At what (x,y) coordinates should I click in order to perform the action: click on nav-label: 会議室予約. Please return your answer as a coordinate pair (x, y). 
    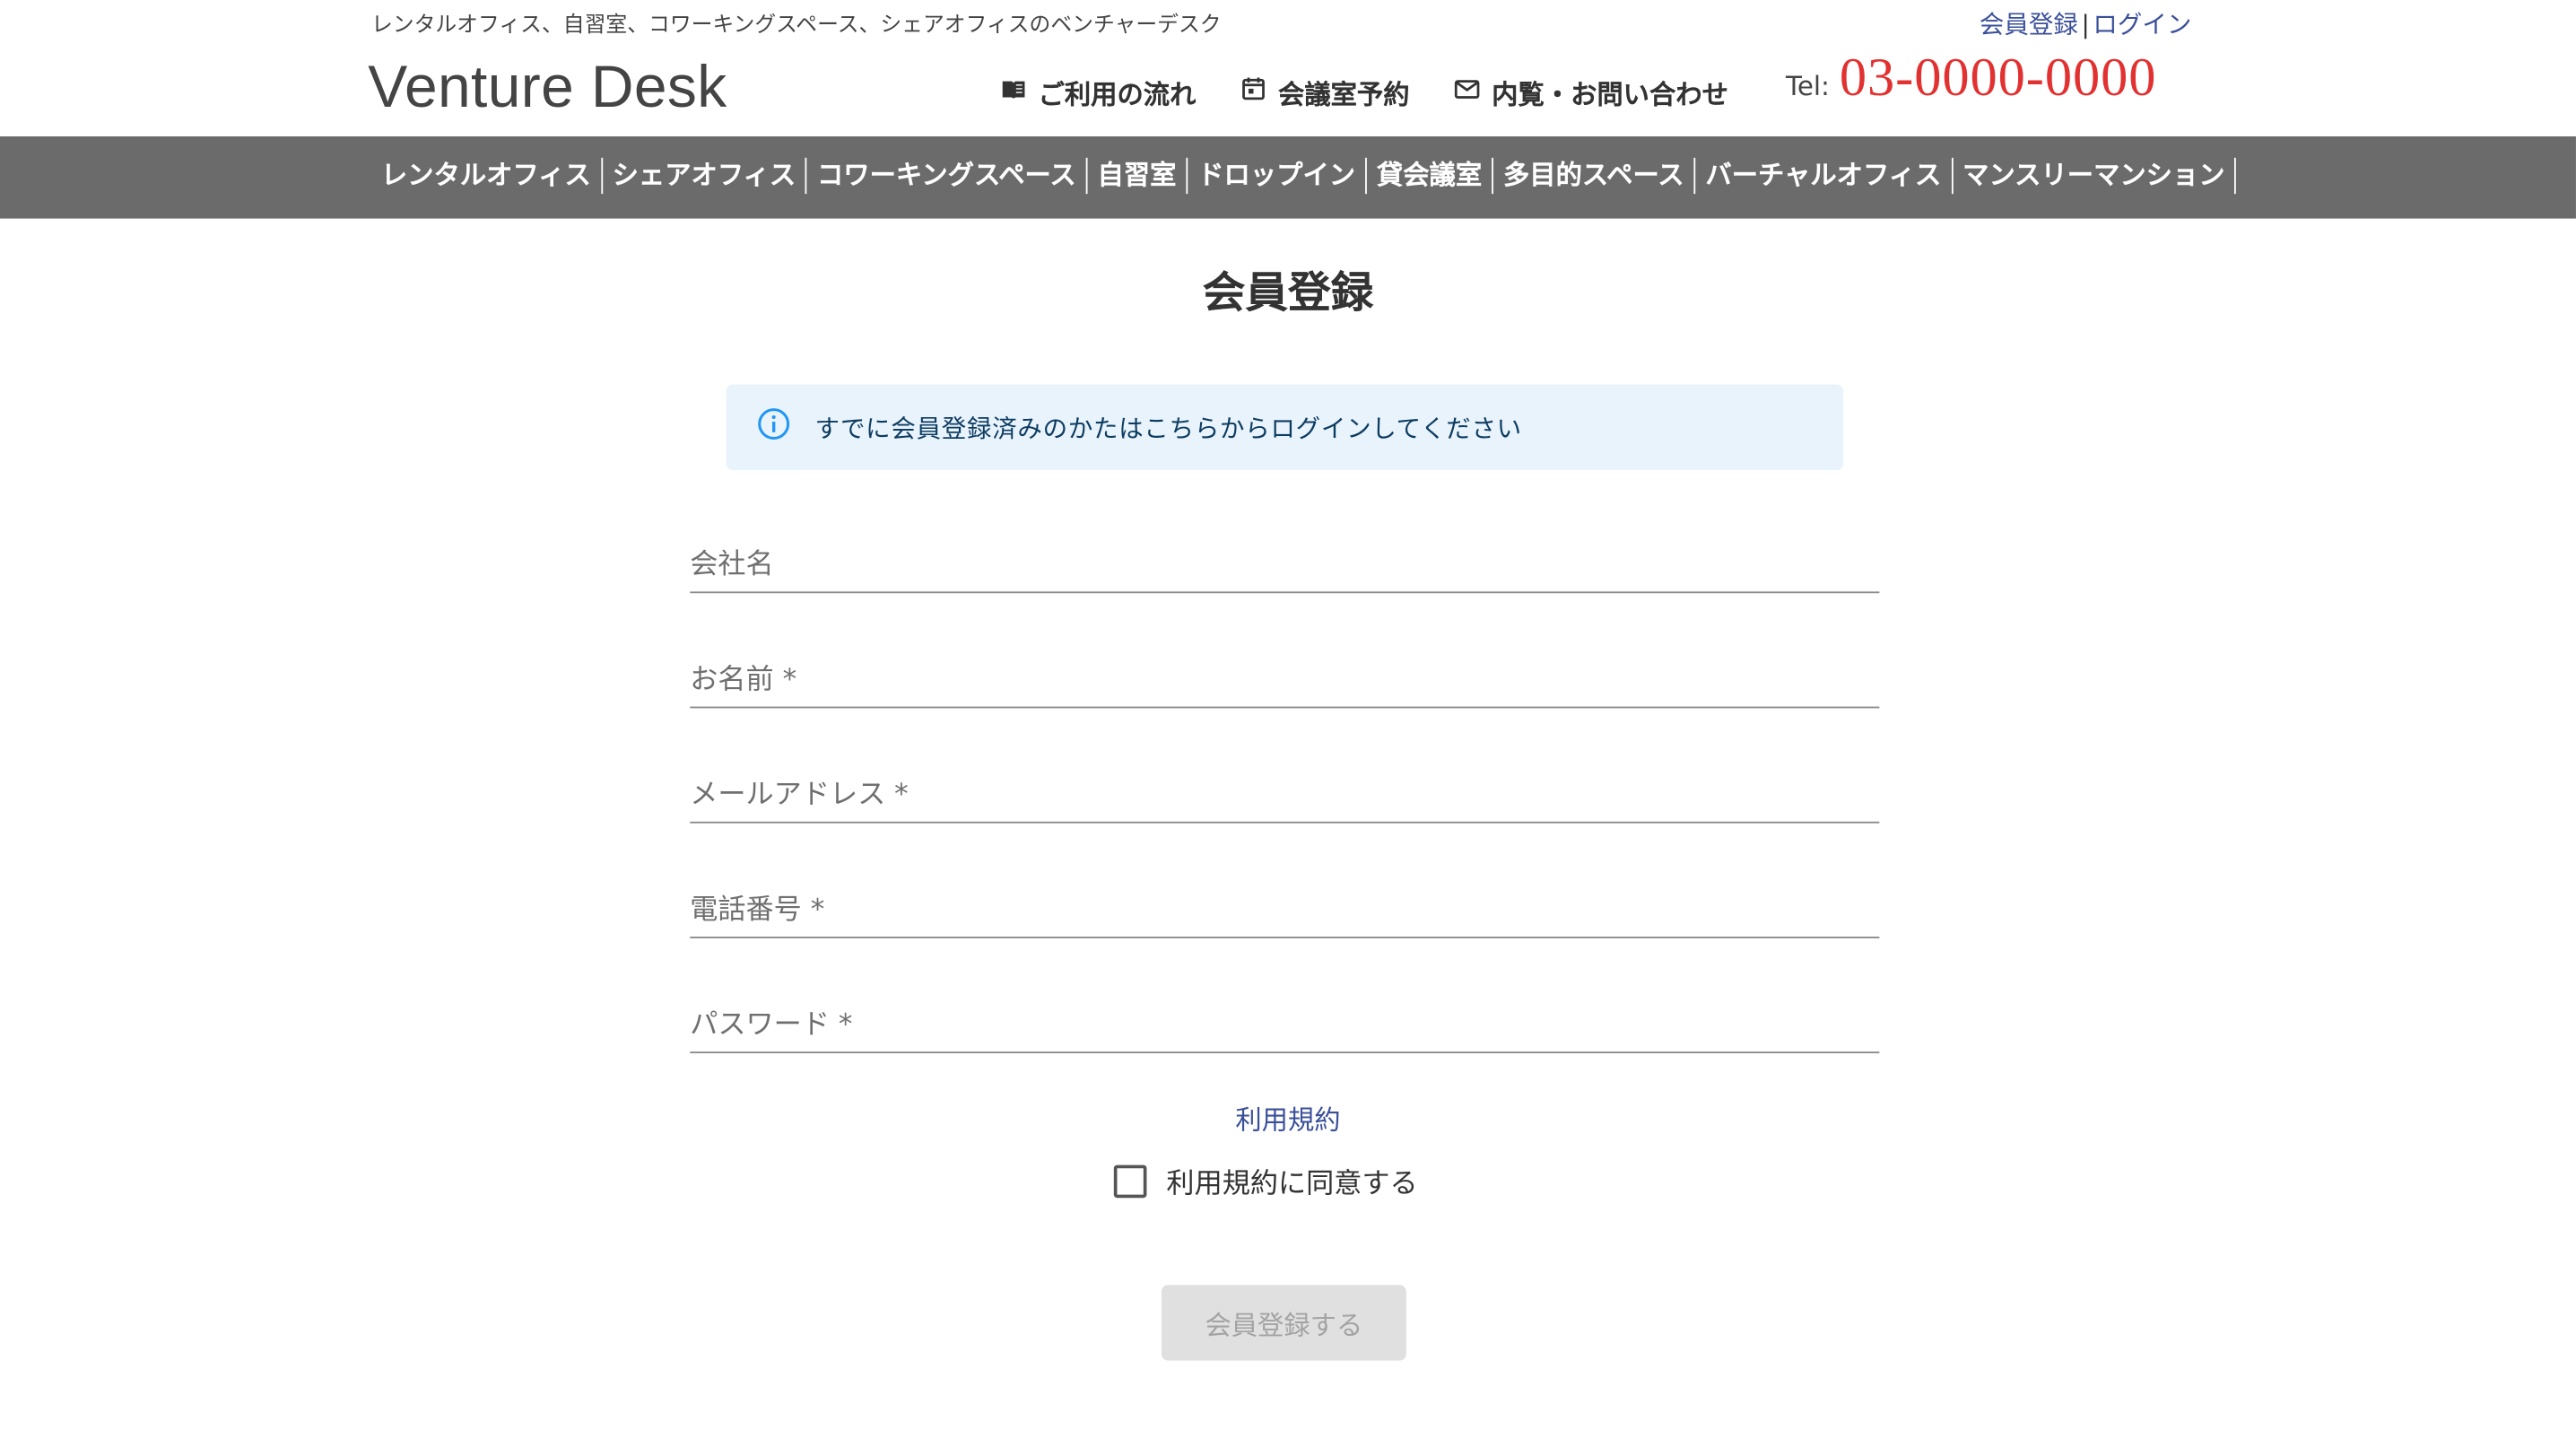
    Looking at the image, I should click on (1344, 94).